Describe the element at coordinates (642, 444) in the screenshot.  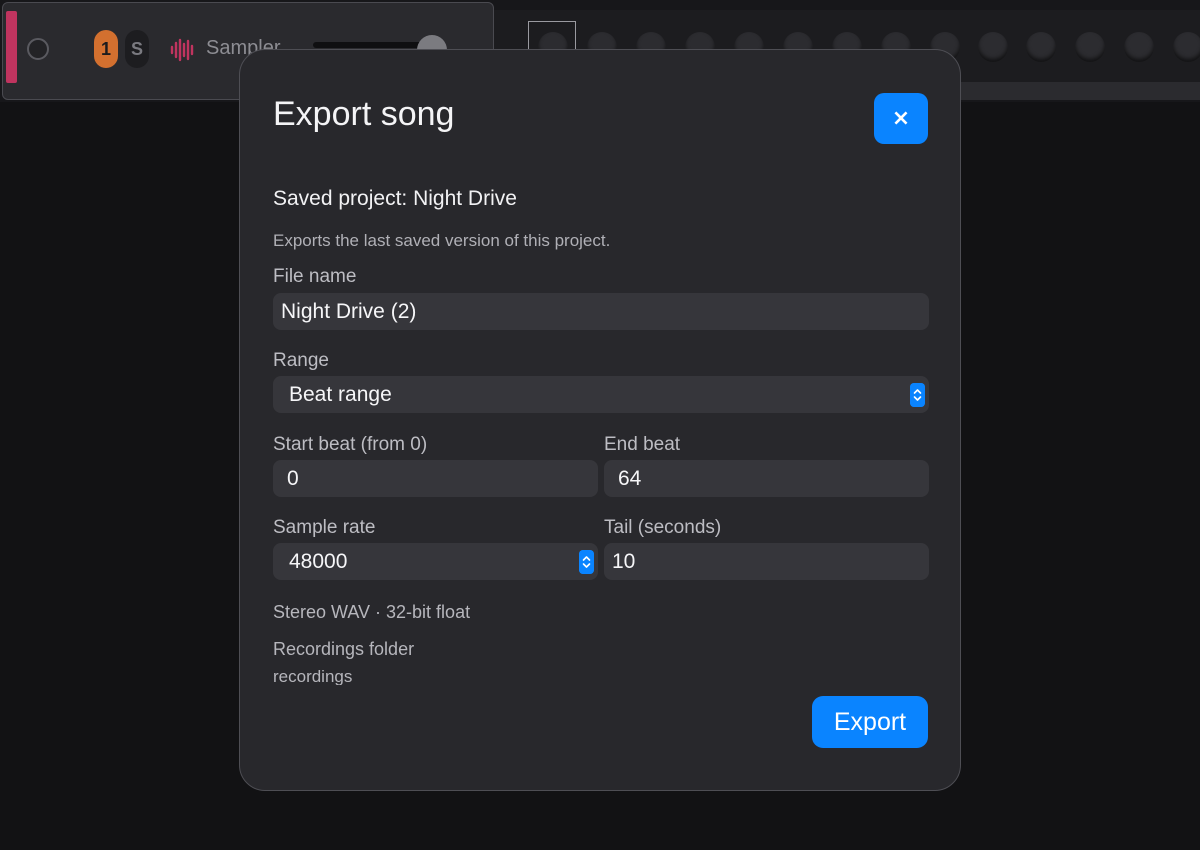
I see `end-beat-label: End beat` at that location.